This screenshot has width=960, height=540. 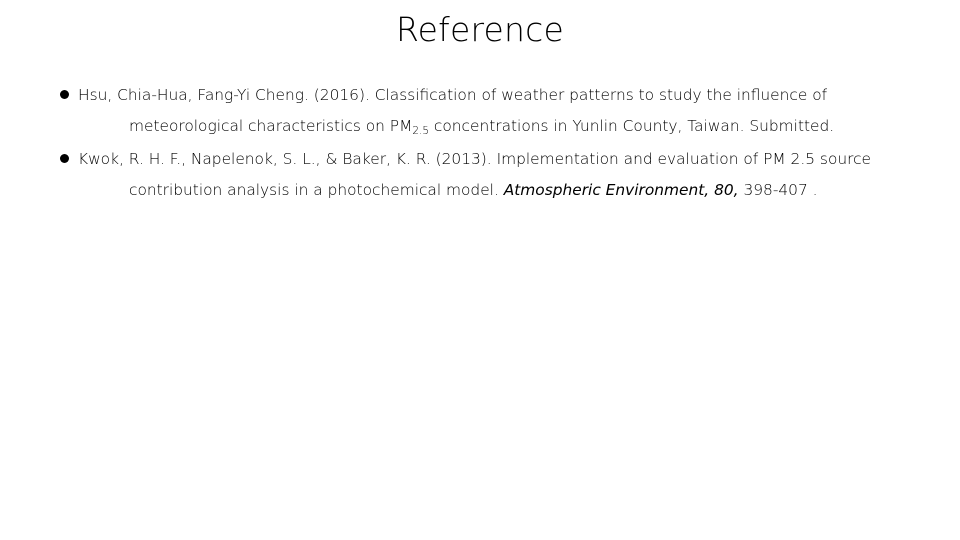 I want to click on citation-segment: meteorological characteristics on PM, so click(x=271, y=126).